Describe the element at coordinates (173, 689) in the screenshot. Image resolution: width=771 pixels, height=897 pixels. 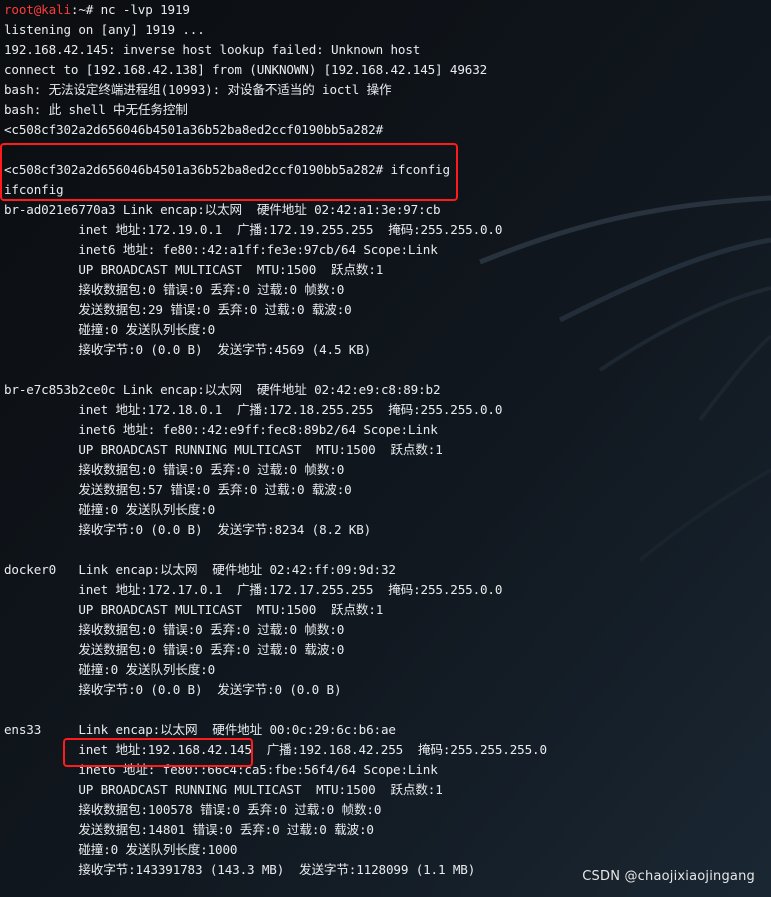
I see `terminal-line: 接收字节:0 (0.0 B) 发送字节:0 (0.0 B)` at that location.